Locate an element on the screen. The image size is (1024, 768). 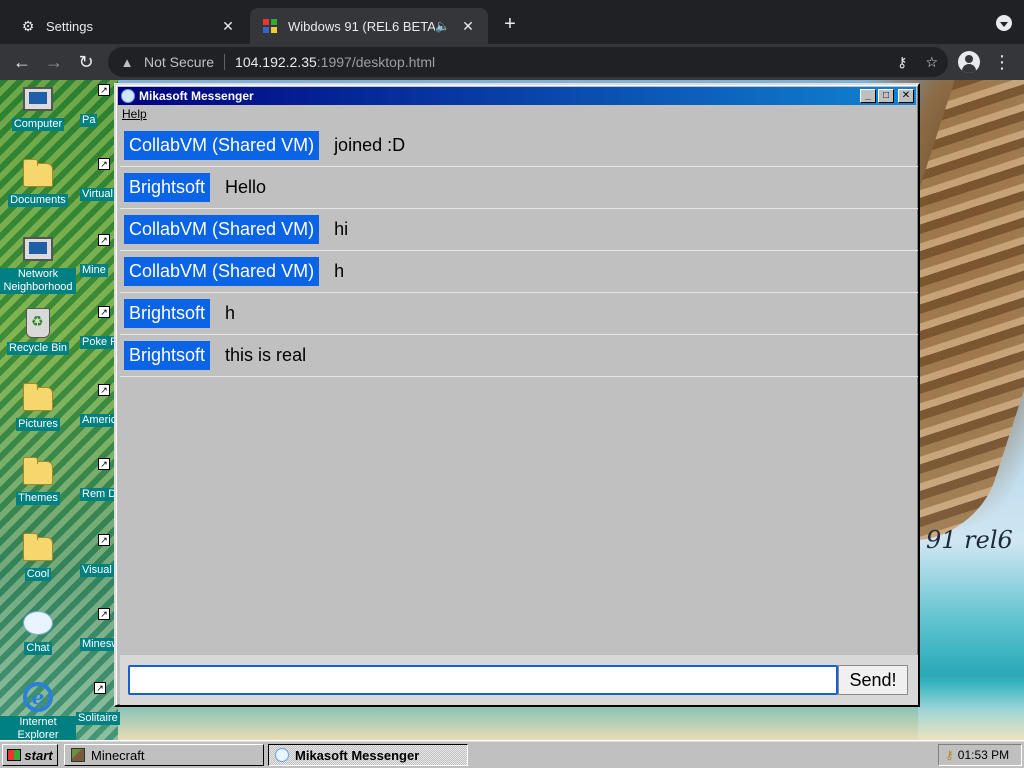
desktop-icon-network: Network Neighborhood is located at coordinates (38, 263).